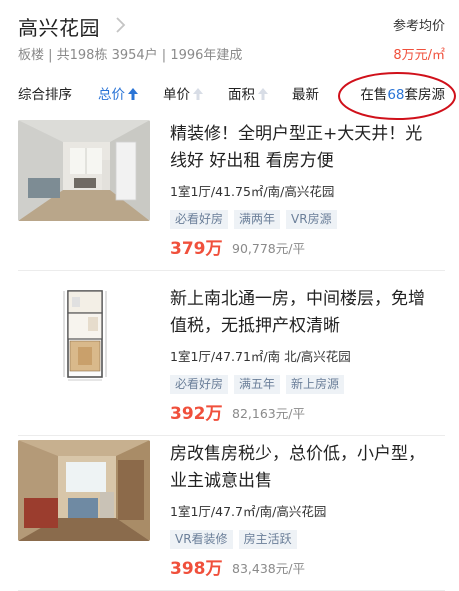 This screenshot has height=591, width=459. I want to click on listing-floorplan, so click(84, 335).